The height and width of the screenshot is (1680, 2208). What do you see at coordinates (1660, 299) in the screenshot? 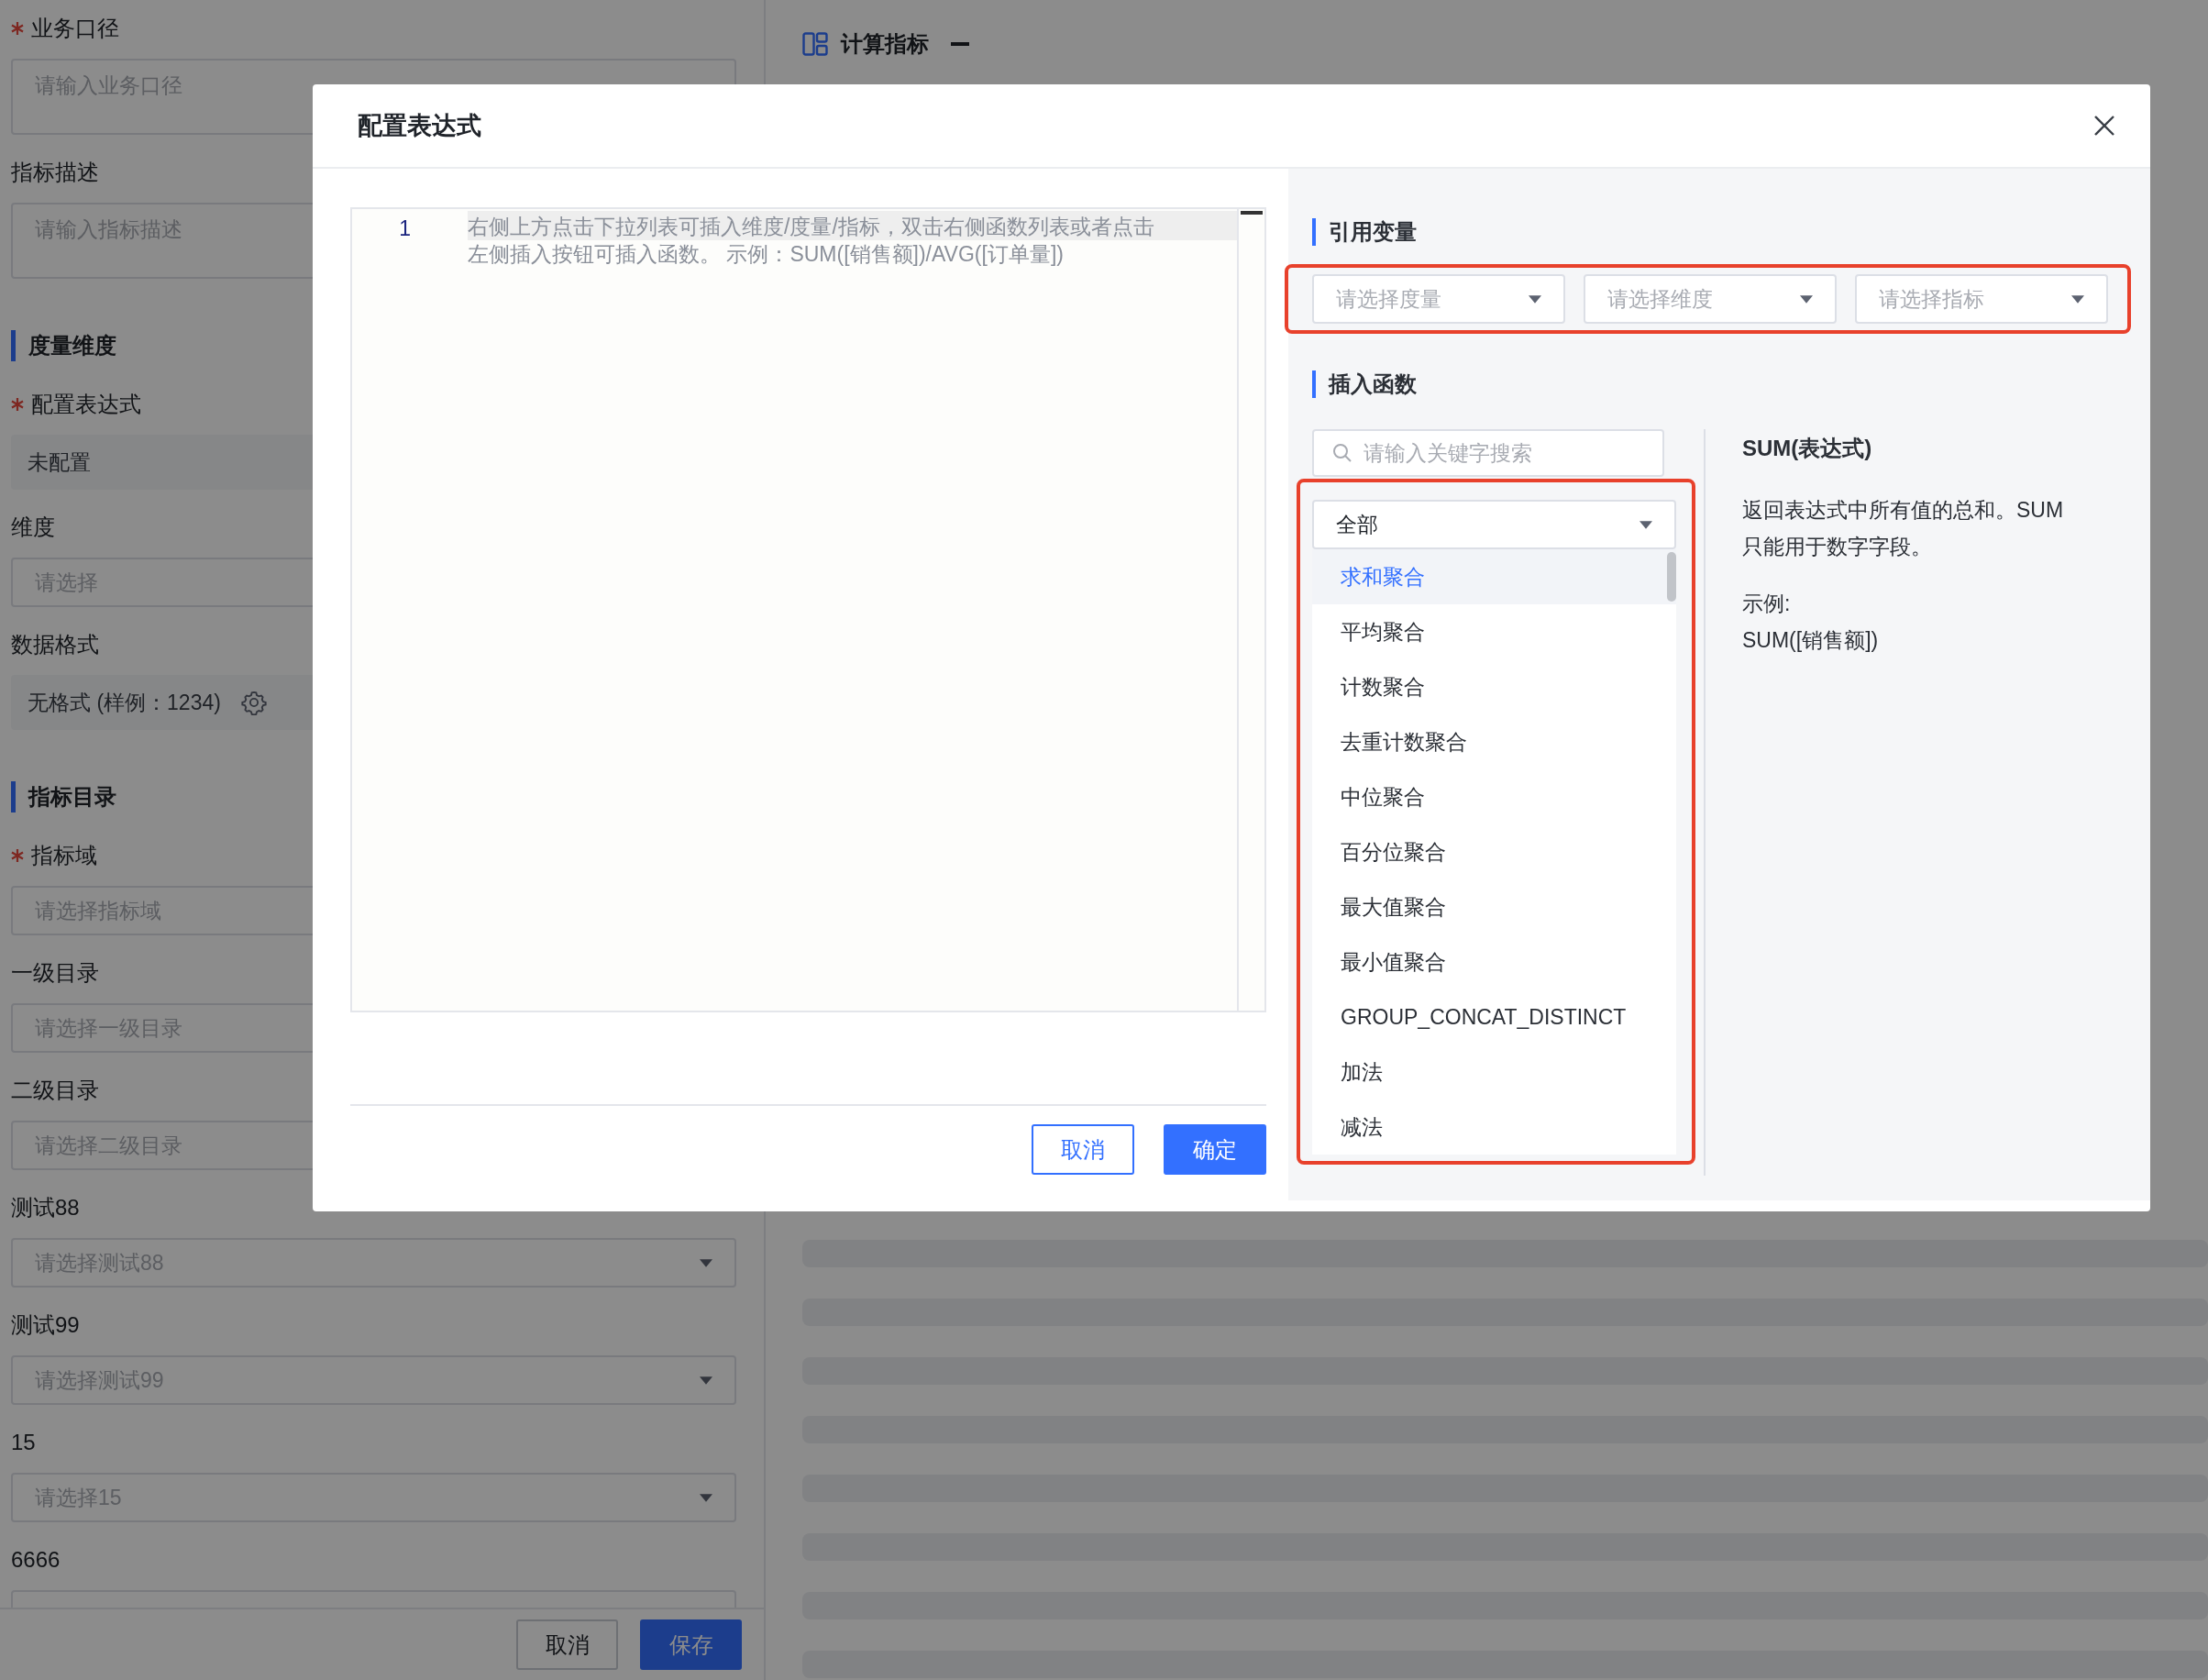
I see `select-placeholder: 请选择维度` at bounding box center [1660, 299].